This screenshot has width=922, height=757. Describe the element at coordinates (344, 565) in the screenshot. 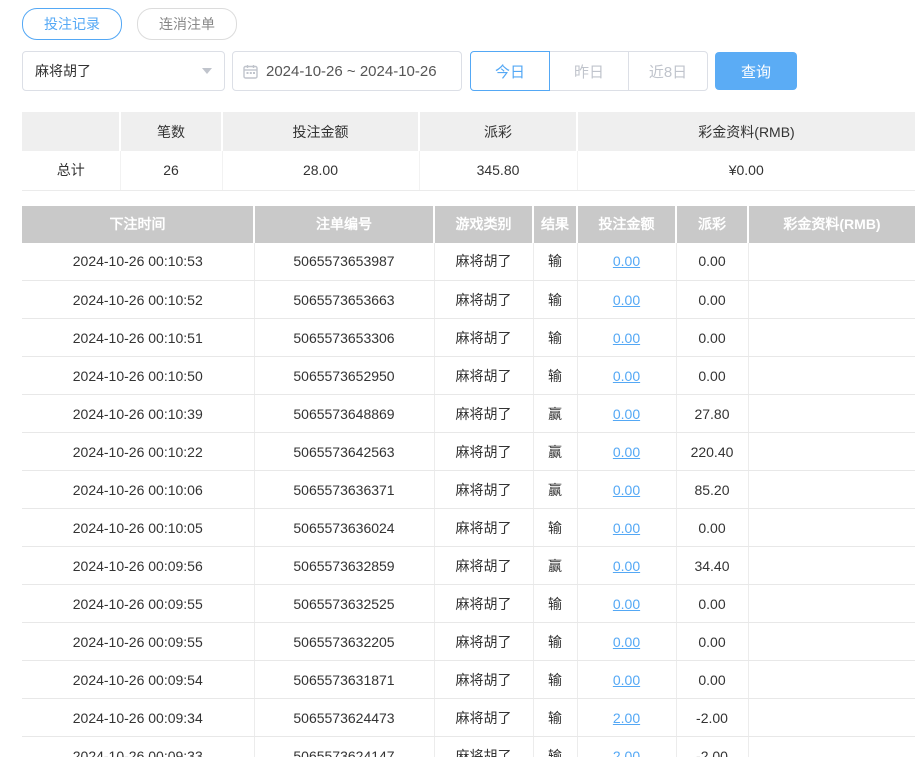

I see `cell-bet-id: 5065573632859` at that location.